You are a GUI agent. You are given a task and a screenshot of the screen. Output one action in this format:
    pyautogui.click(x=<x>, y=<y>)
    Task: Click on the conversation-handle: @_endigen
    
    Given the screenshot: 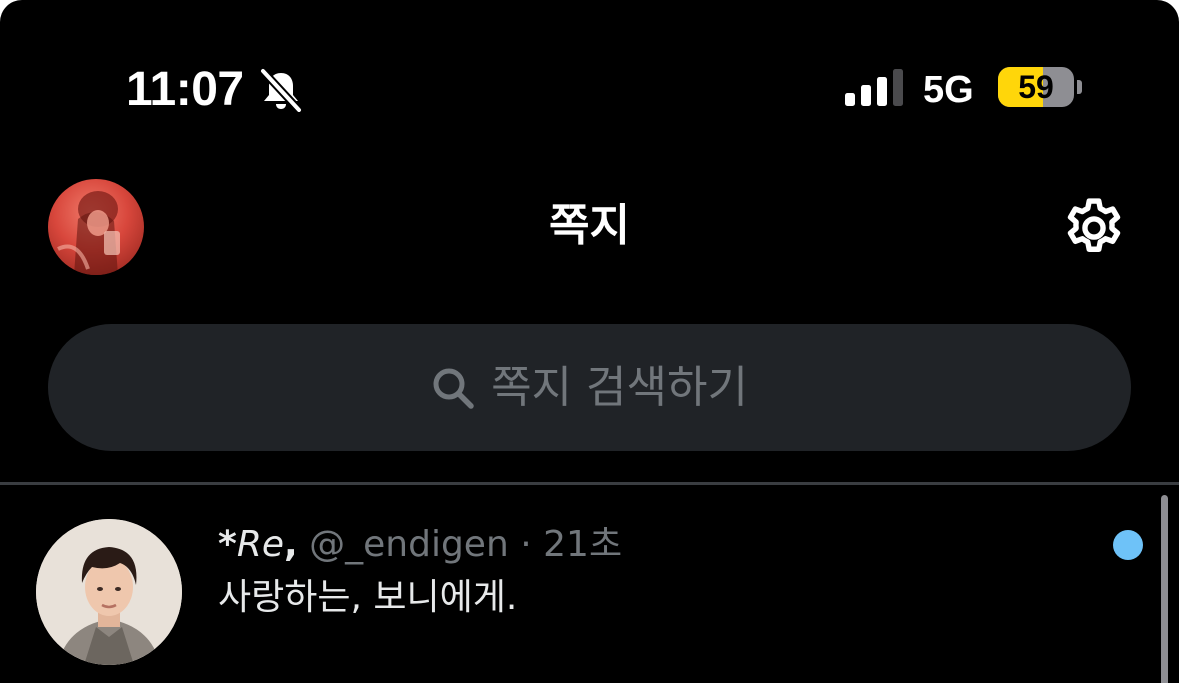 What is the action you would take?
    pyautogui.click(x=409, y=544)
    